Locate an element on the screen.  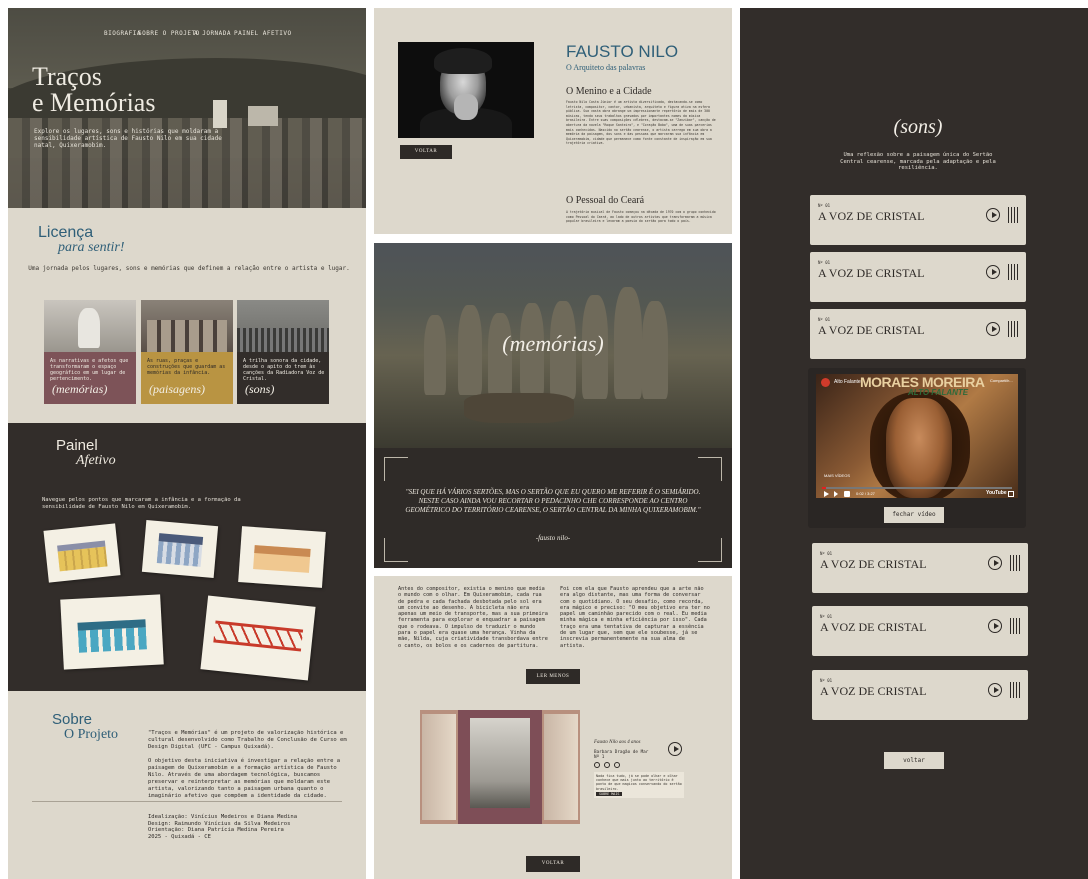
portrait-hand is located at coordinates (466, 107).